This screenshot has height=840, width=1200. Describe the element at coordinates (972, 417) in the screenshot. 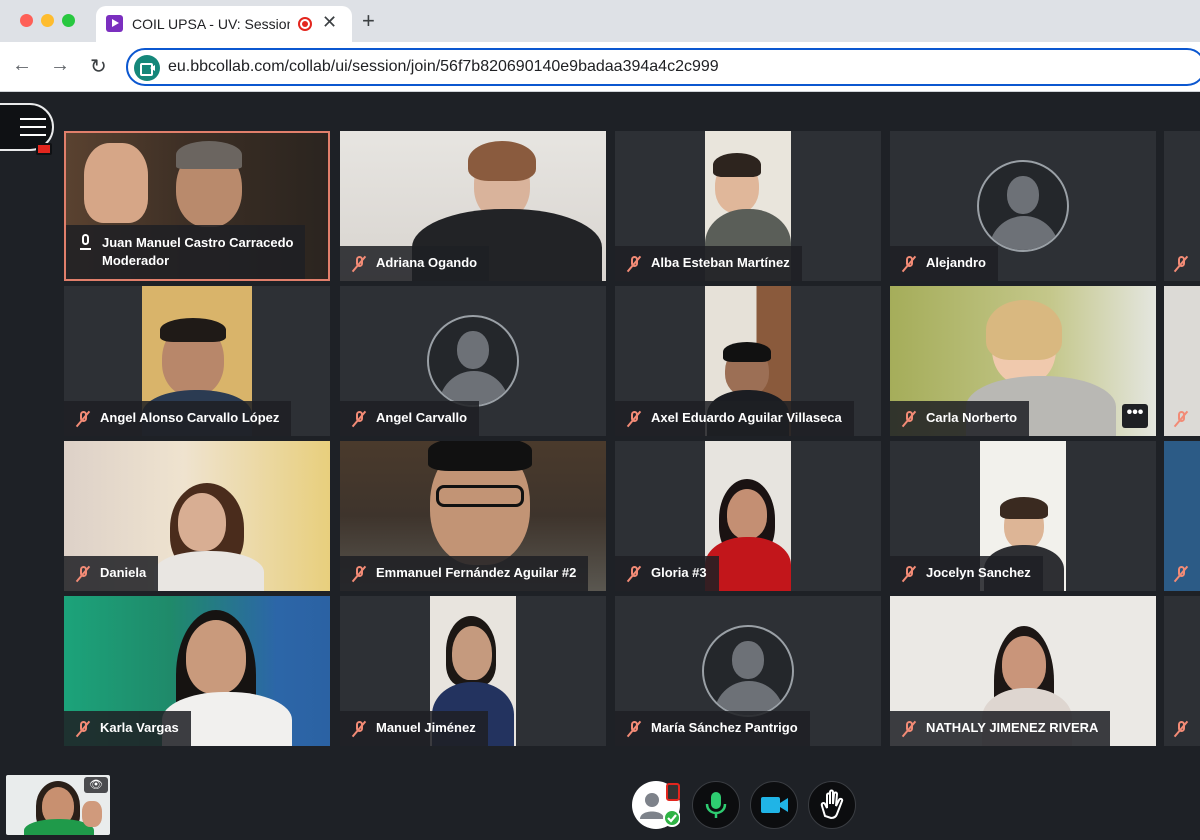

I see `participant-name: Carla Norberto` at that location.